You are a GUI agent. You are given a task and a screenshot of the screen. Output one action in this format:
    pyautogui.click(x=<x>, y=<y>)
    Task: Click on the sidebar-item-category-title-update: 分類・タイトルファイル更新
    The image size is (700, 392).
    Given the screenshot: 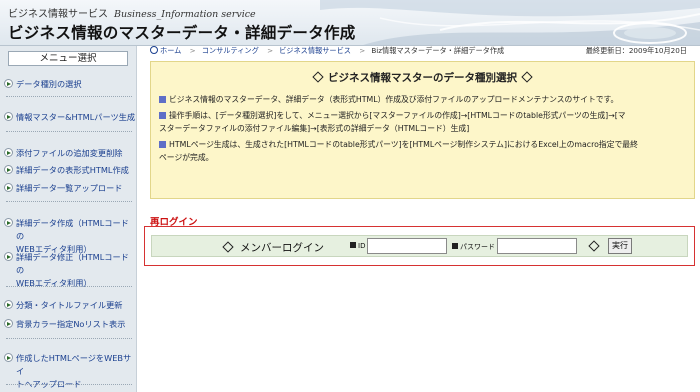 What is the action you would take?
    pyautogui.click(x=68, y=305)
    